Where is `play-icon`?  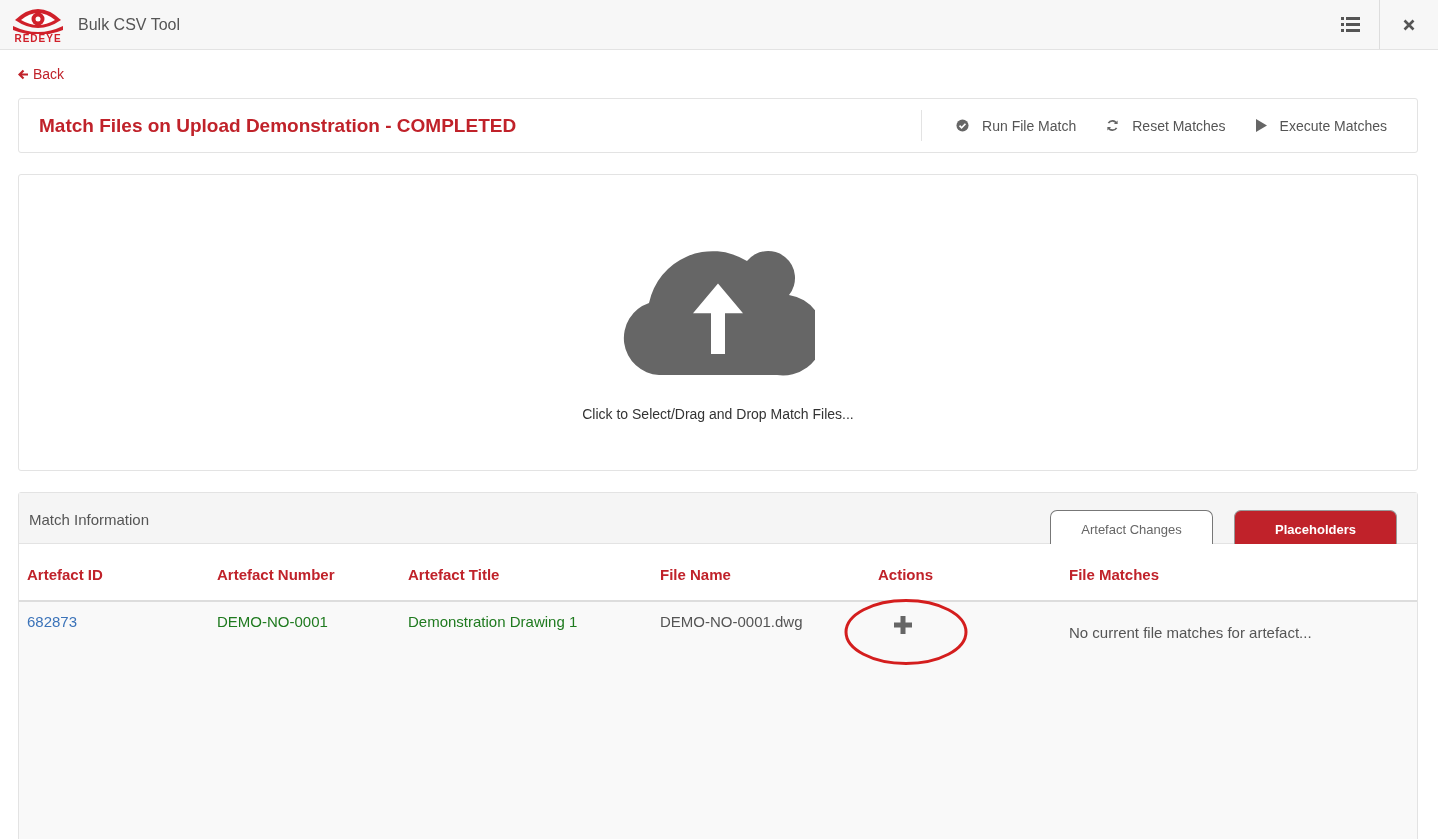 play-icon is located at coordinates (1261, 125).